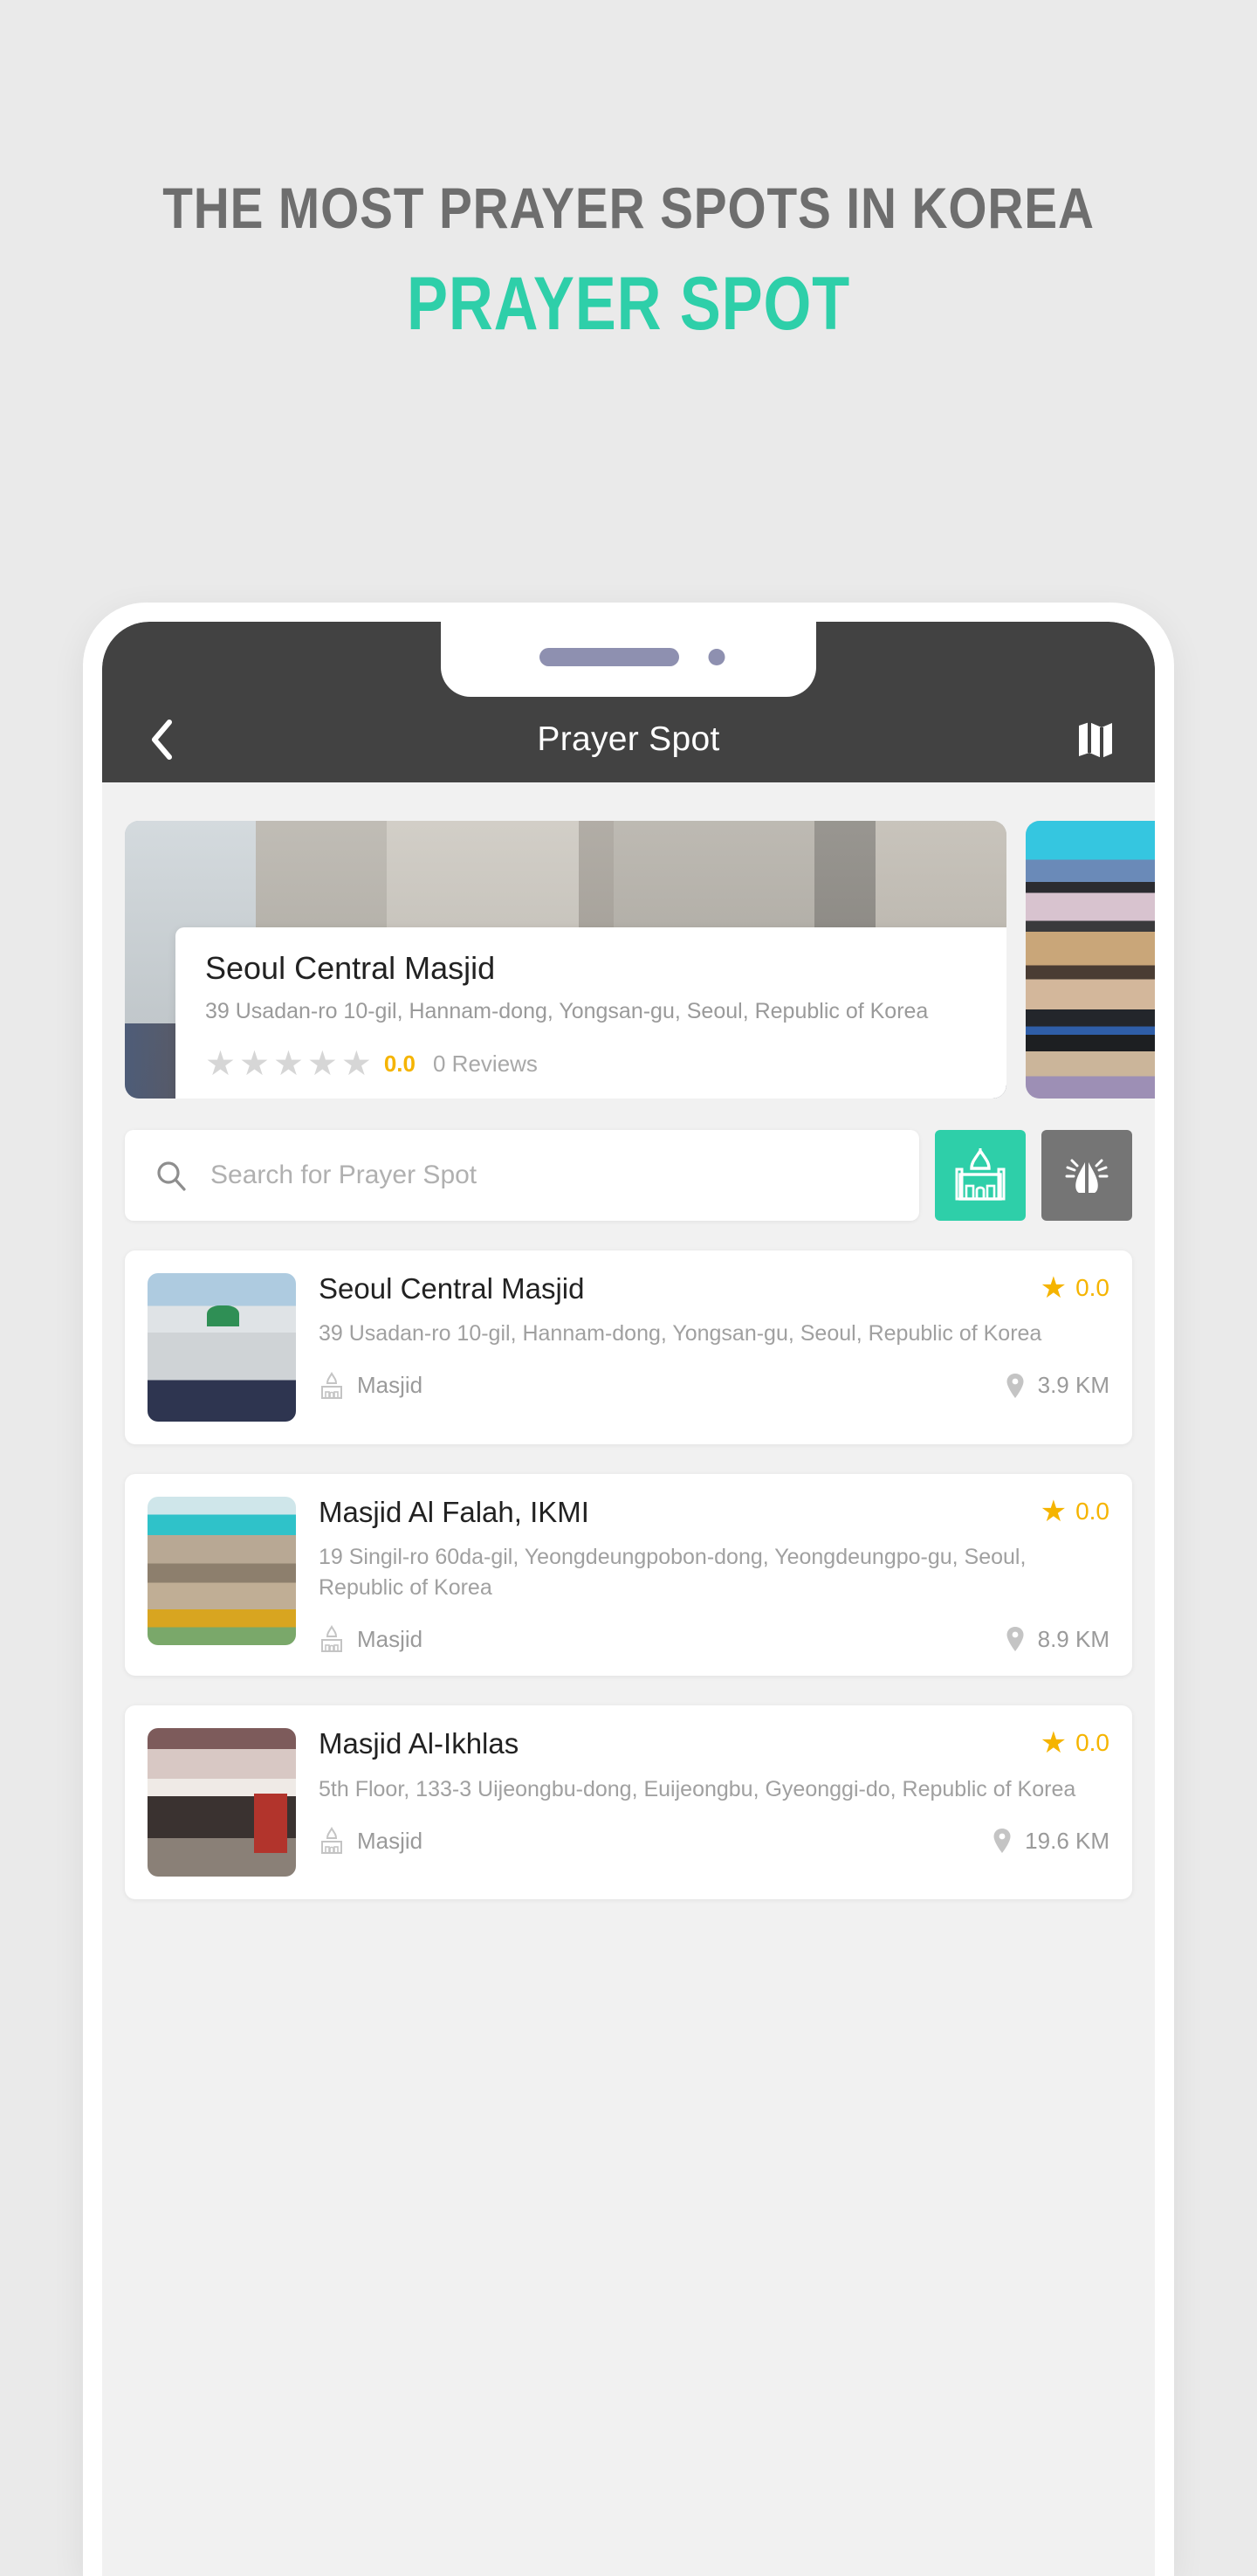 The width and height of the screenshot is (1257, 2576). What do you see at coordinates (399, 1063) in the screenshot?
I see `featured-score: 0.0` at bounding box center [399, 1063].